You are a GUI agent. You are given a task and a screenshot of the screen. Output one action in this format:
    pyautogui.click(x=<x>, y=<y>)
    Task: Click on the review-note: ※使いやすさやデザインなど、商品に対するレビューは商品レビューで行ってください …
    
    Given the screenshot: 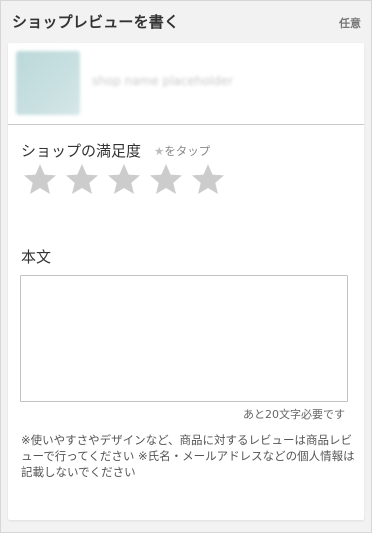 What is the action you would take?
    pyautogui.click(x=188, y=456)
    